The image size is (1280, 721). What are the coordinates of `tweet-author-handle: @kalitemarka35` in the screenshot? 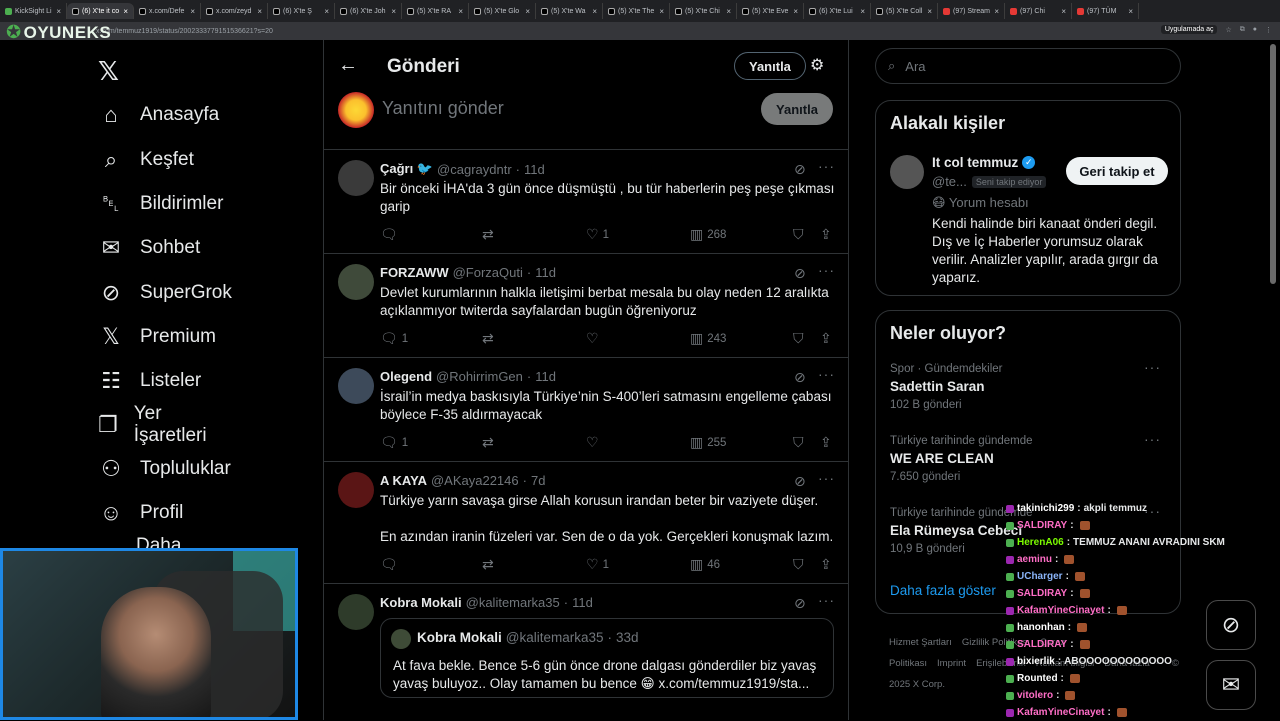 It's located at (513, 602).